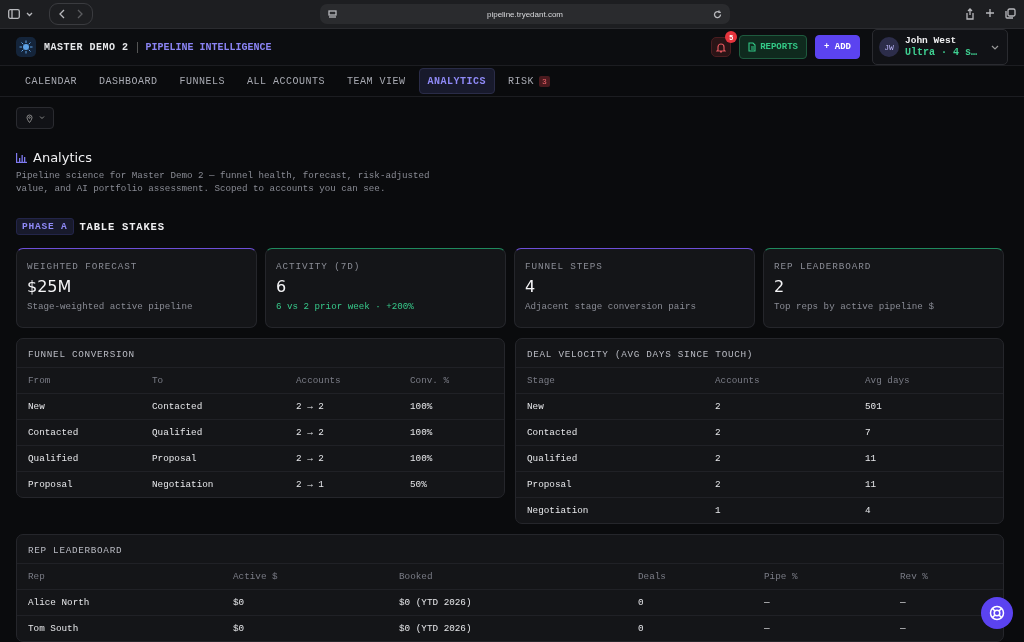  What do you see at coordinates (158, 380) in the screenshot?
I see `column-header: To` at bounding box center [158, 380].